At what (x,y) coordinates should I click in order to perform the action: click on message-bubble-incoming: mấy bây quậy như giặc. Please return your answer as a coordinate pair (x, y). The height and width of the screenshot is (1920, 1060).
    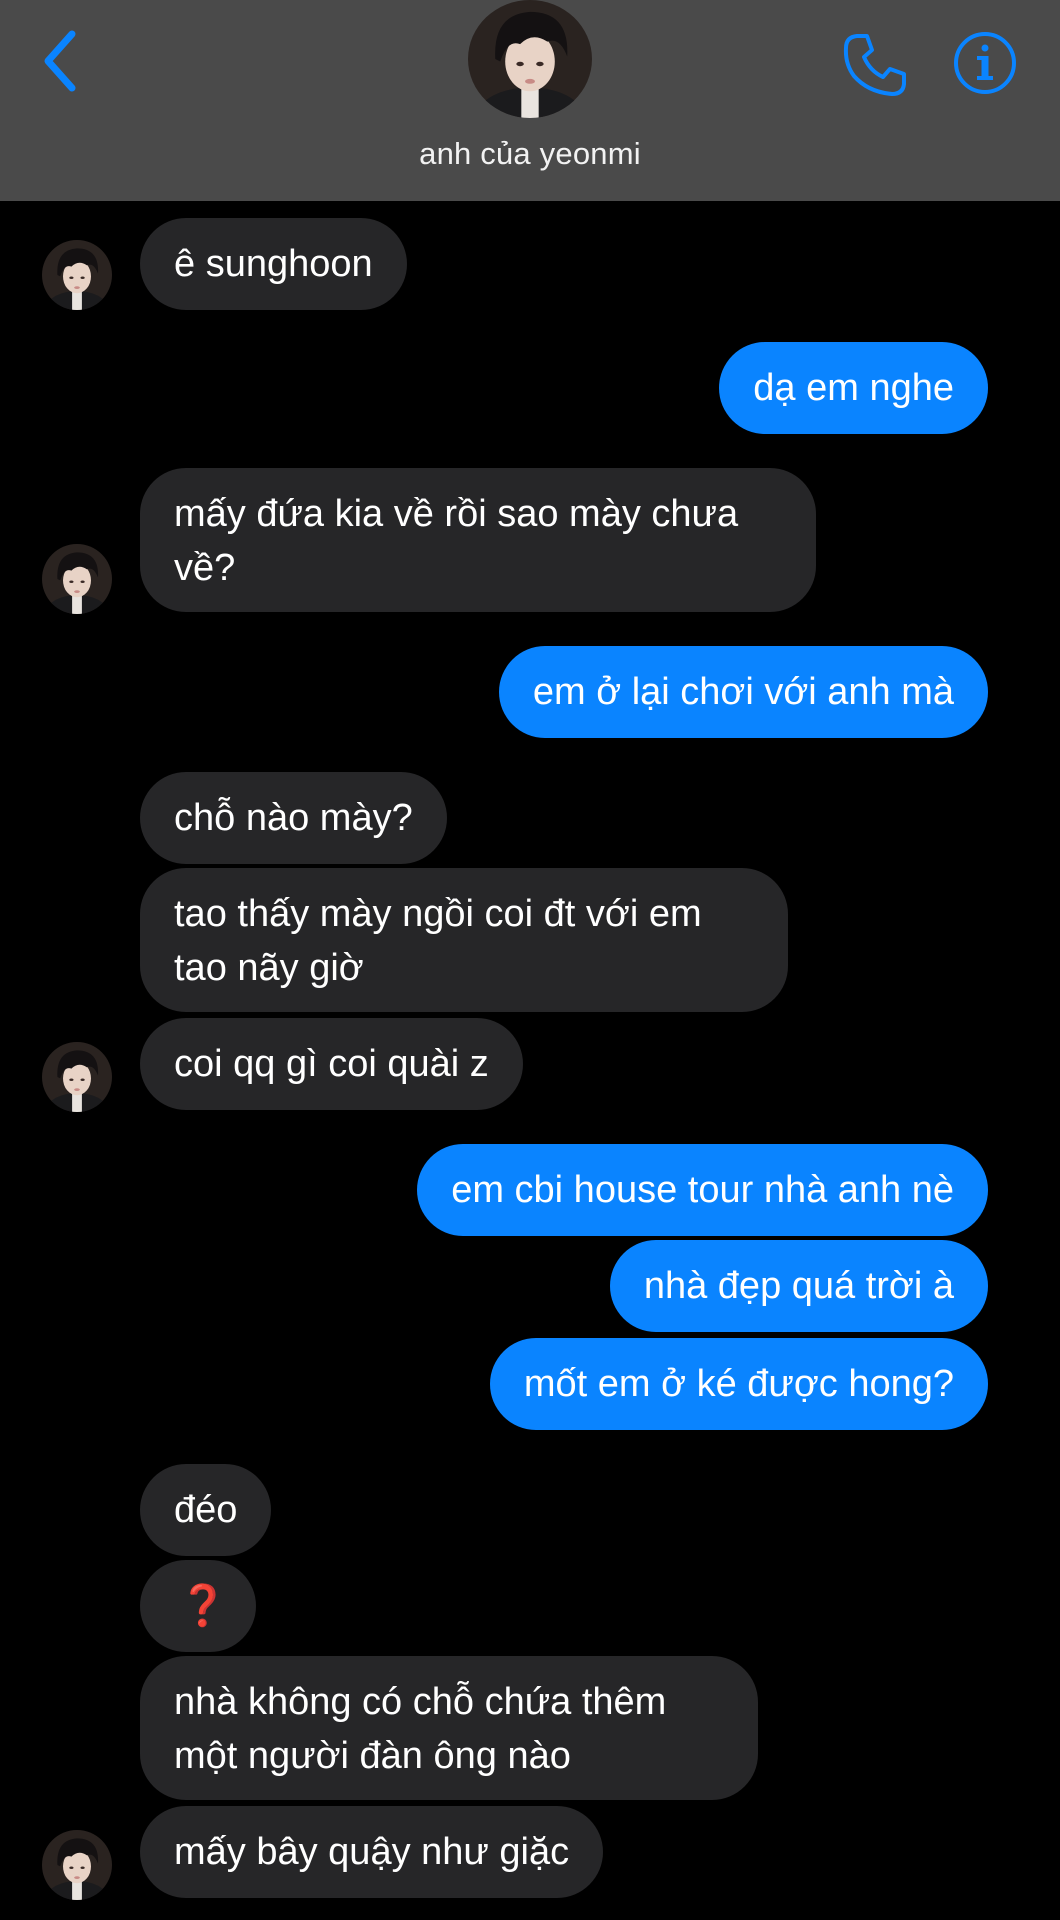
    Looking at the image, I should click on (372, 1852).